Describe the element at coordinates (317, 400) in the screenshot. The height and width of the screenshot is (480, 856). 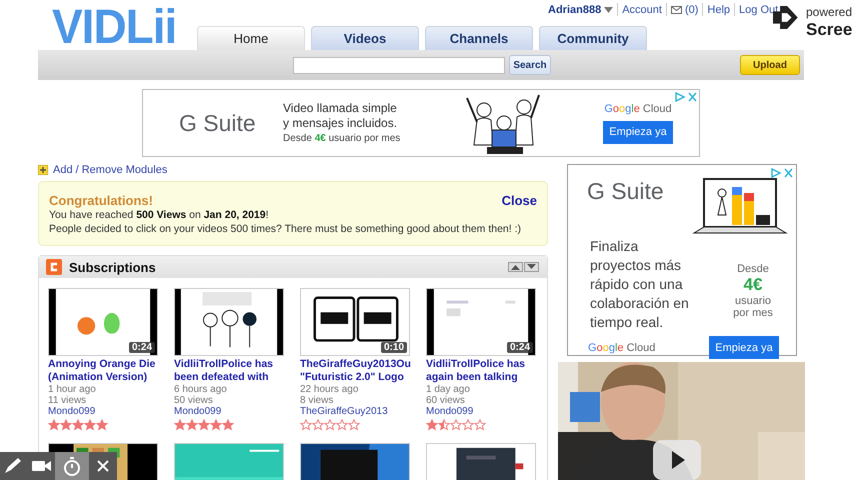
I see `view-count: 8 views` at that location.